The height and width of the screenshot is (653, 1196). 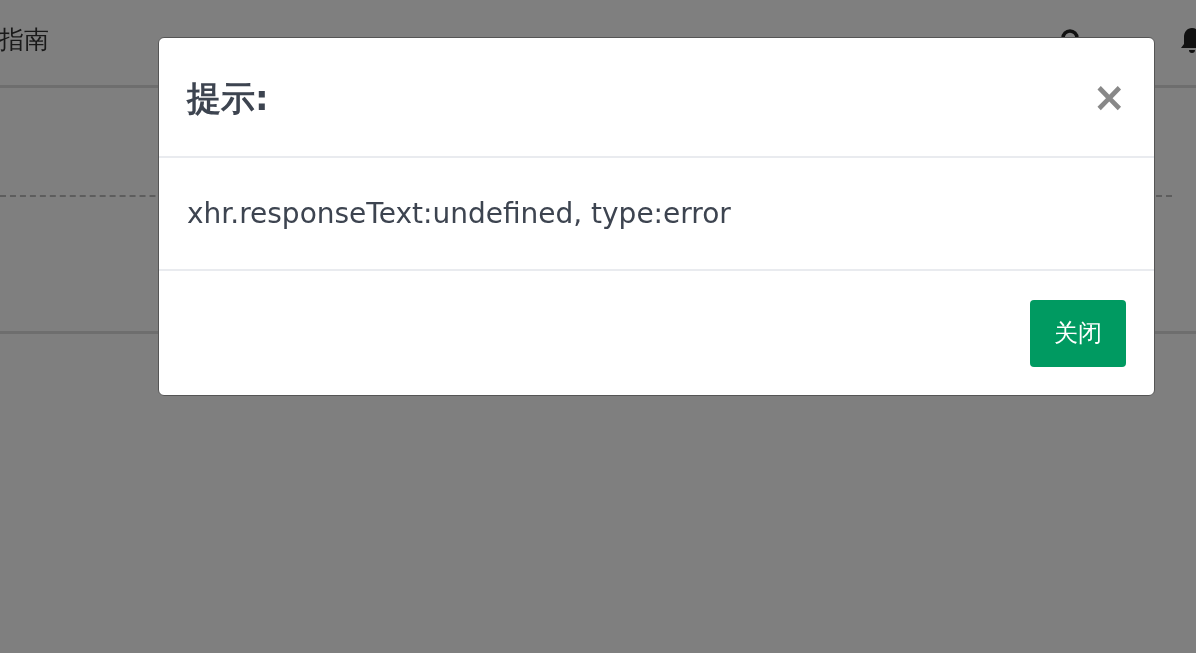 I want to click on close-button: ×, so click(x=1109, y=97).